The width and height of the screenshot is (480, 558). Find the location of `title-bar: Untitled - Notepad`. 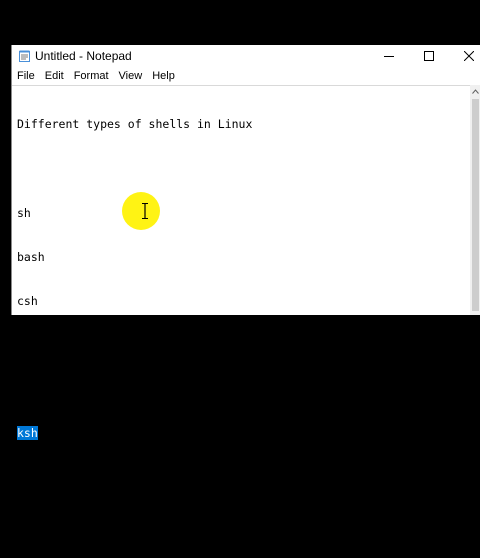

title-bar: Untitled - Notepad is located at coordinates (246, 56).